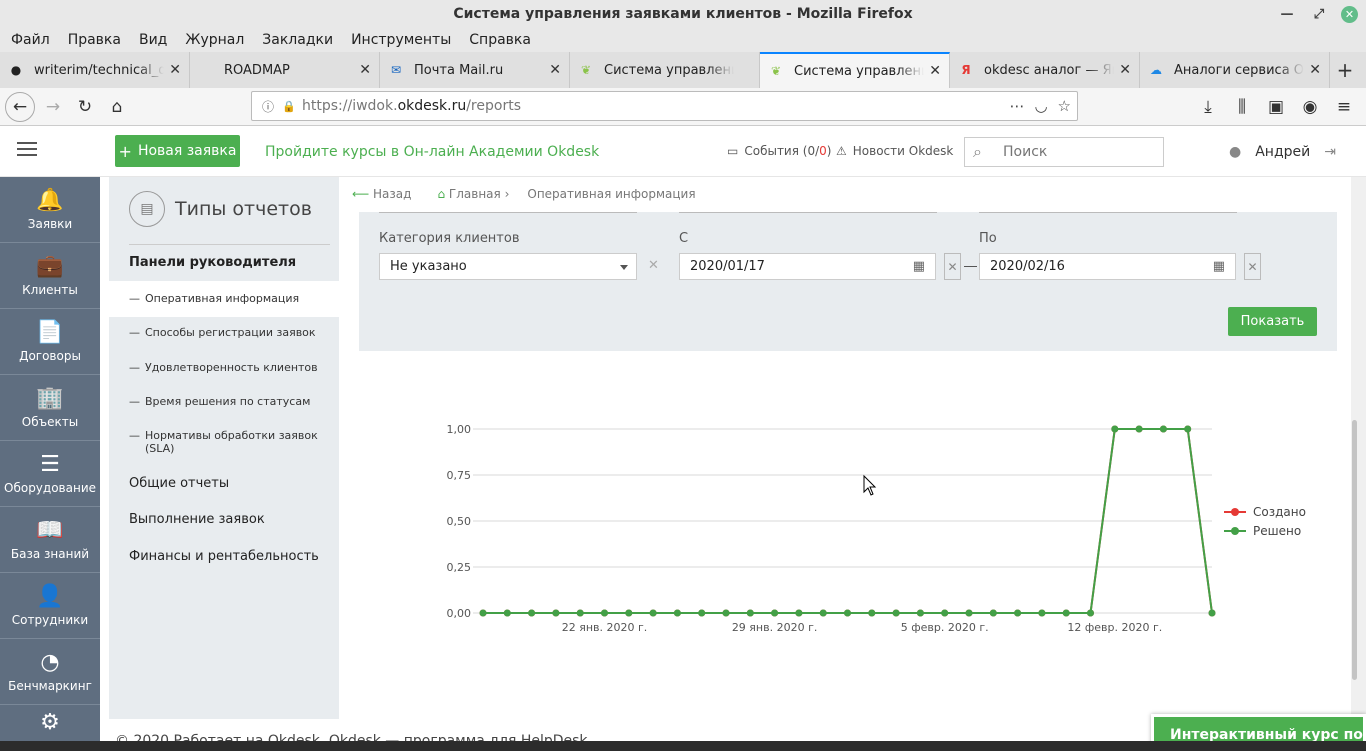 The width and height of the screenshot is (1366, 751). What do you see at coordinates (20, 106) in the screenshot?
I see `back-icon: ←` at bounding box center [20, 106].